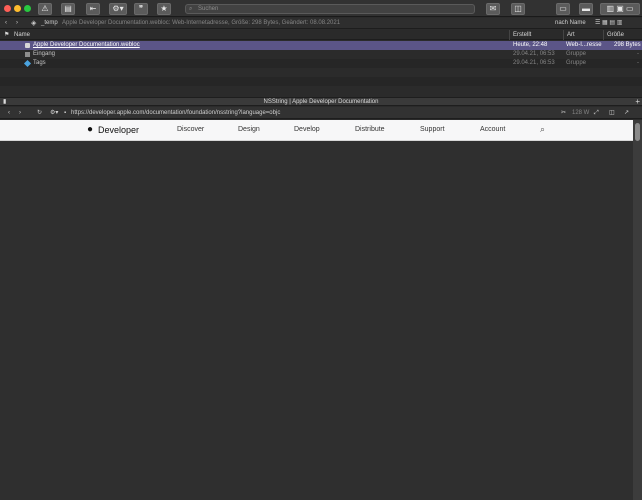  I want to click on lock-icon: ▪, so click(65, 113).